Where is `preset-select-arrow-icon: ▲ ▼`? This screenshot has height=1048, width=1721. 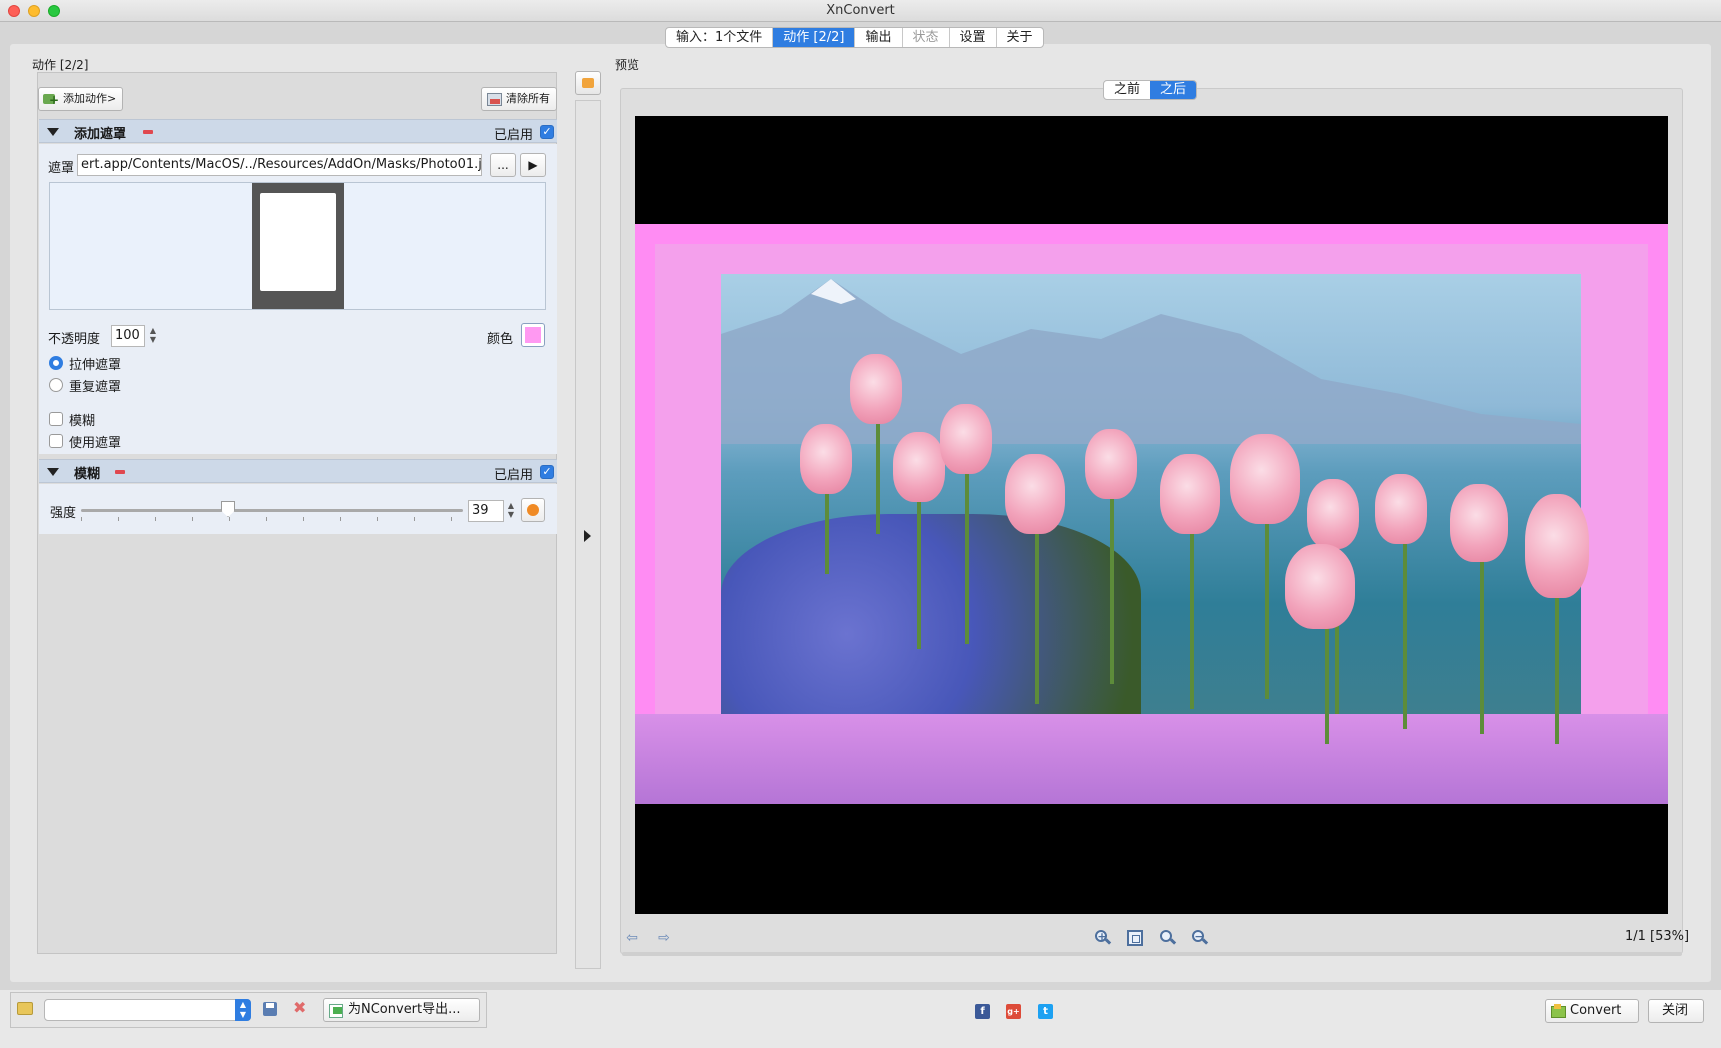
preset-select-arrow-icon: ▲ ▼ is located at coordinates (243, 1010).